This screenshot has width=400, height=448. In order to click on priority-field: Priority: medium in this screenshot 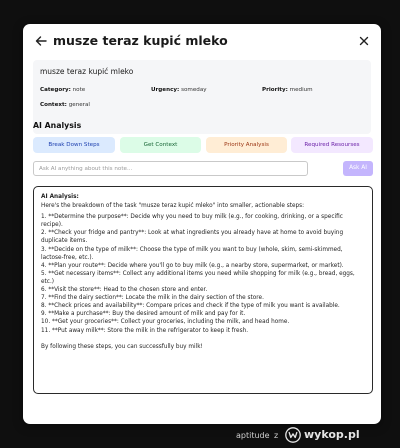, I will do `click(287, 90)`.